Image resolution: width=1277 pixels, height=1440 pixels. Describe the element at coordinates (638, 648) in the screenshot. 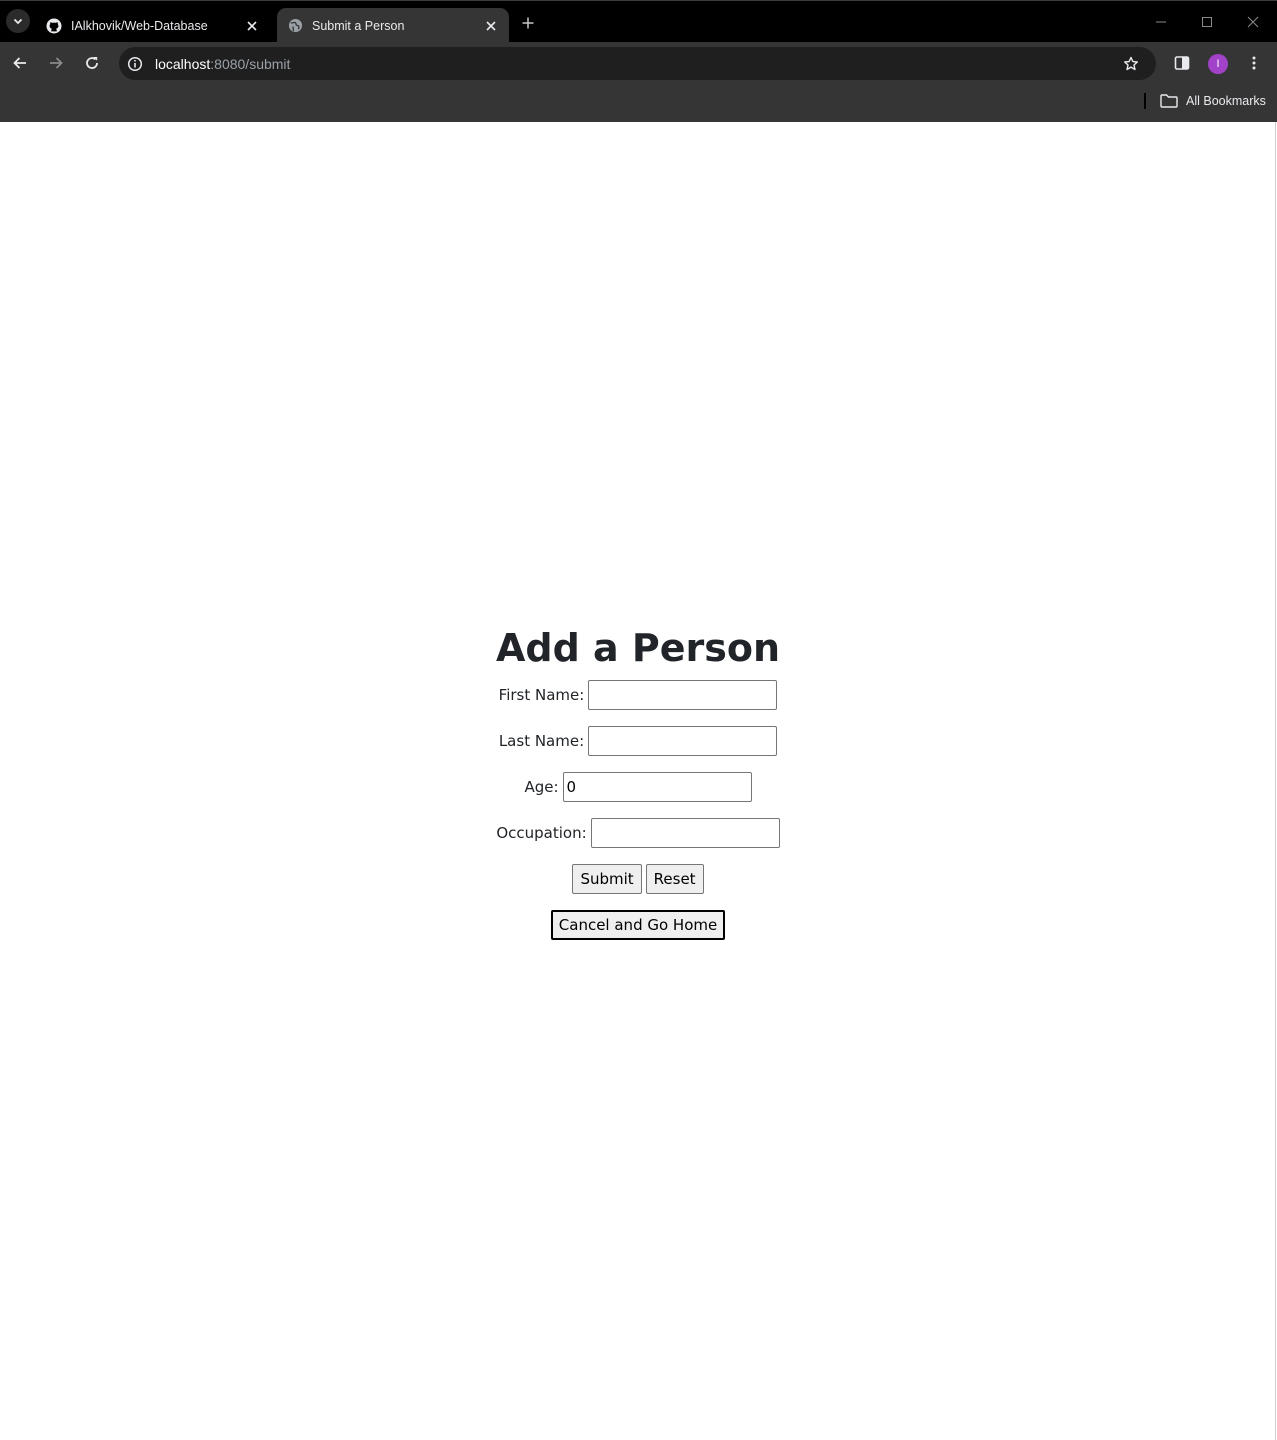

I see `page-title: Add a Person` at that location.